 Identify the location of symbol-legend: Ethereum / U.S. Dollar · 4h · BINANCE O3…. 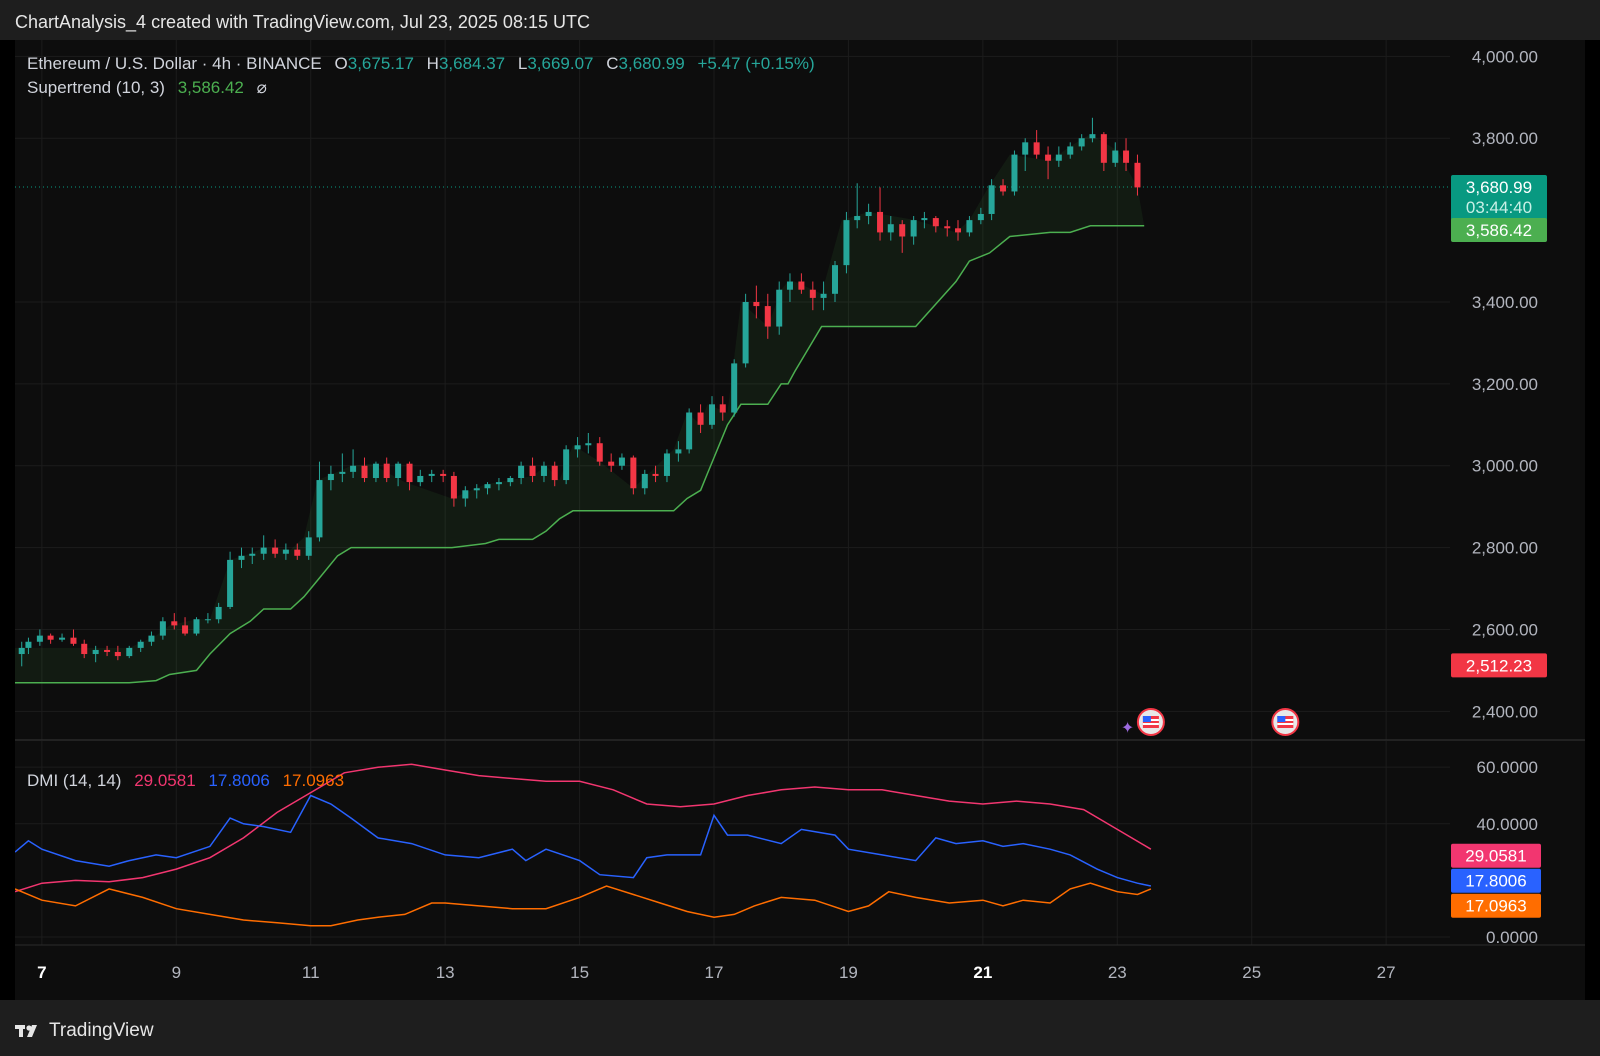
(421, 64).